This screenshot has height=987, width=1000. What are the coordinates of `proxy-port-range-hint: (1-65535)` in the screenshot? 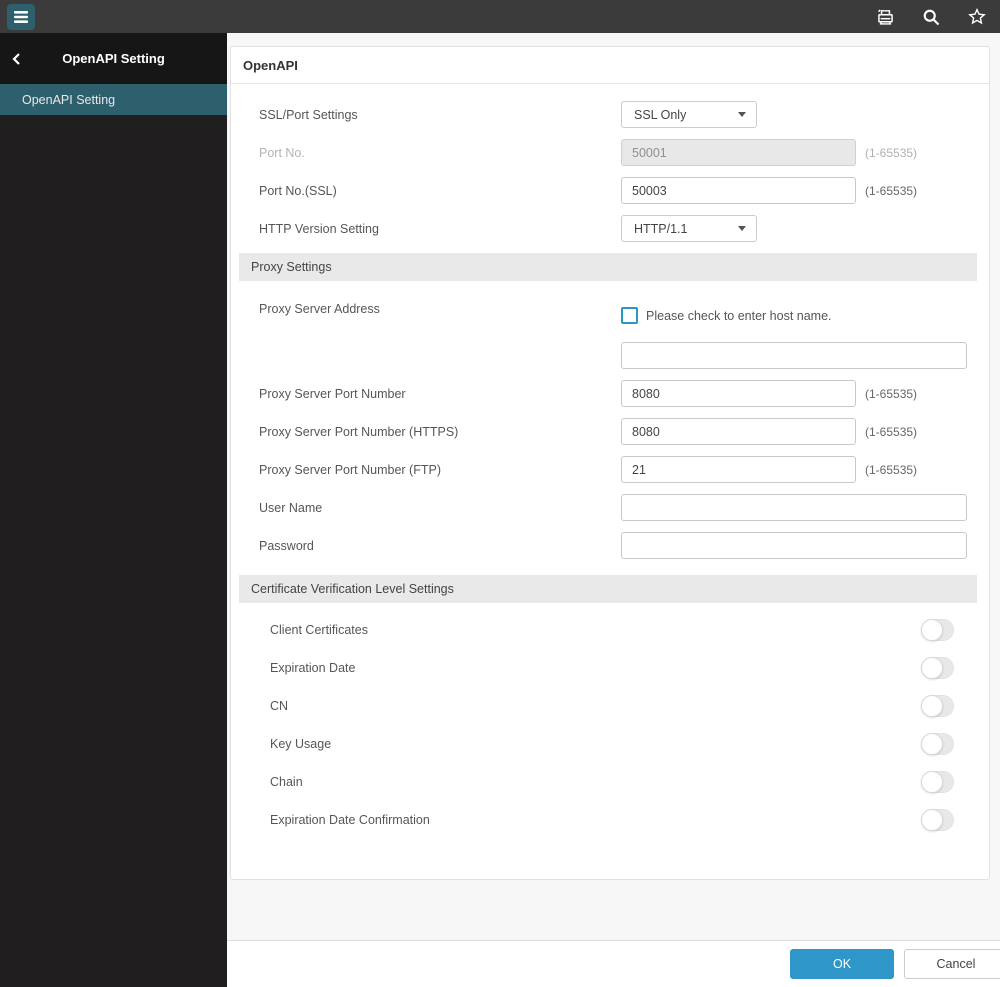 It's located at (891, 393).